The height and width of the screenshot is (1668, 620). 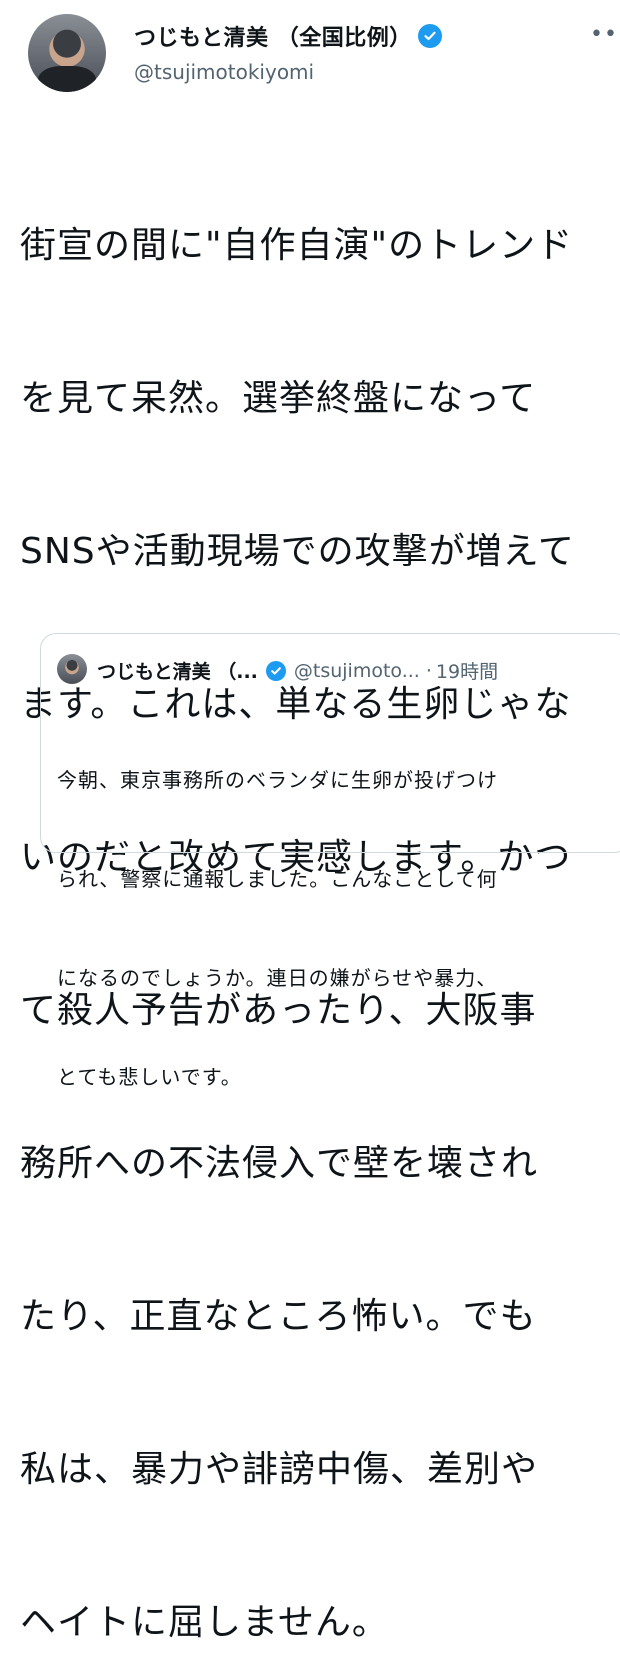 What do you see at coordinates (277, 879) in the screenshot?
I see `quoted-tweet-line: られ、警察に通報しました。こんなことして何` at bounding box center [277, 879].